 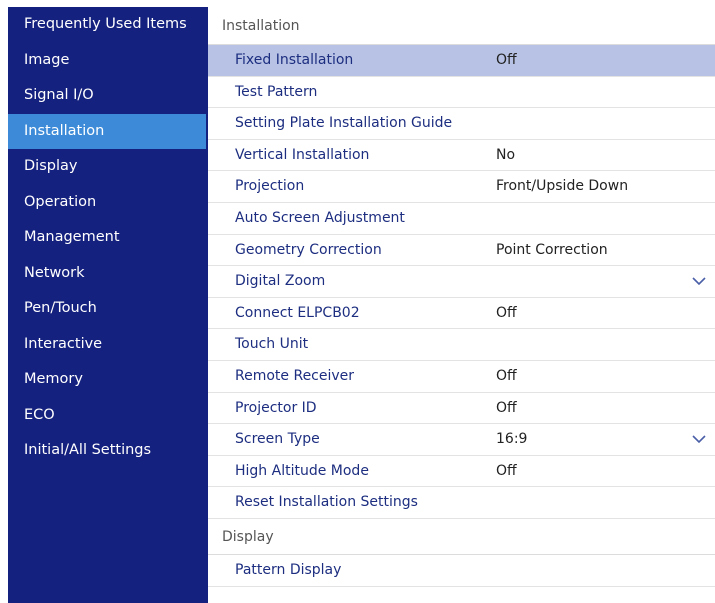 I want to click on setting-label: Geometry Correction, so click(x=308, y=249).